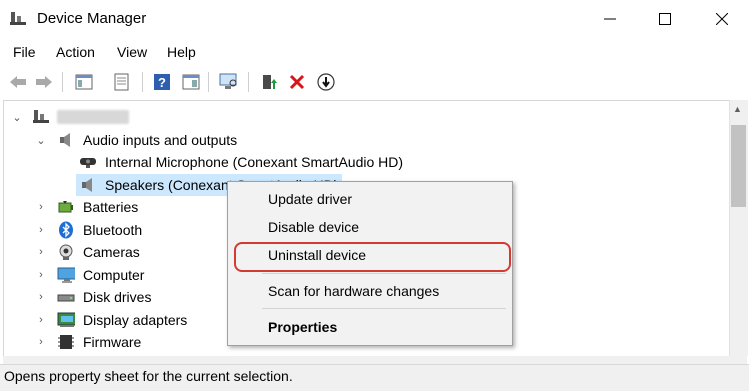 The image size is (749, 391). What do you see at coordinates (88, 162) in the screenshot?
I see `microphone-icon` at bounding box center [88, 162].